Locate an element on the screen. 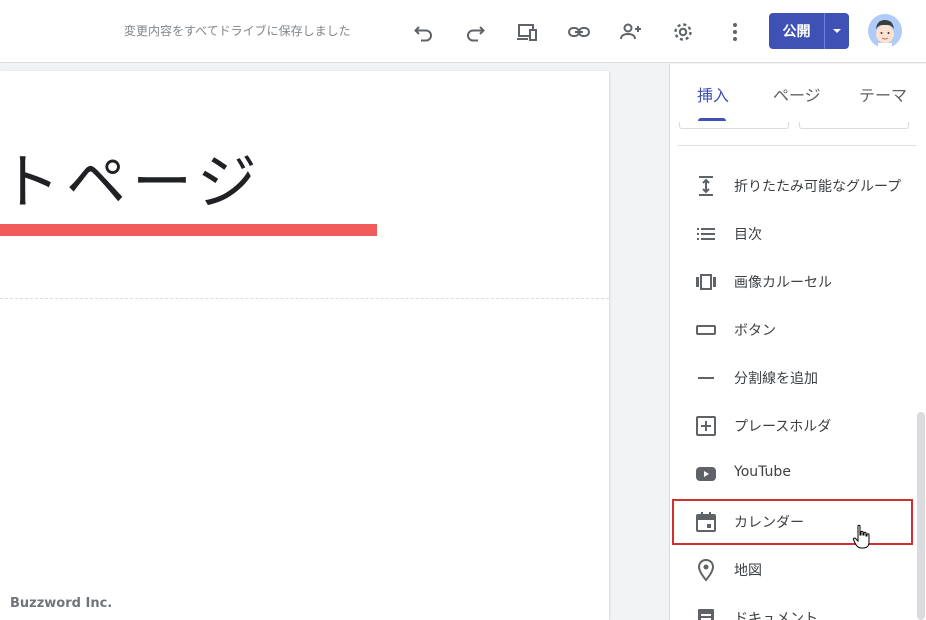  active-tab-indicator is located at coordinates (712, 119).